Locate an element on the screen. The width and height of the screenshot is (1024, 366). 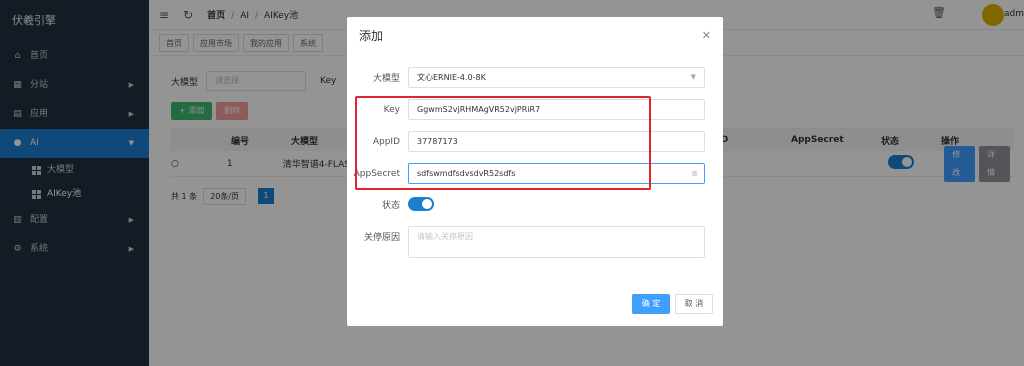
highlight-box is located at coordinates (503, 143).